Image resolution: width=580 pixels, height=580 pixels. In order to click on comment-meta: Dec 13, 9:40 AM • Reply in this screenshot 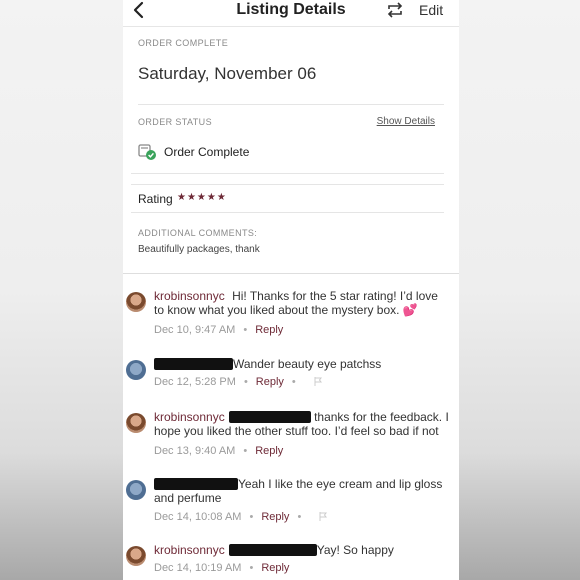, I will do `click(218, 451)`.